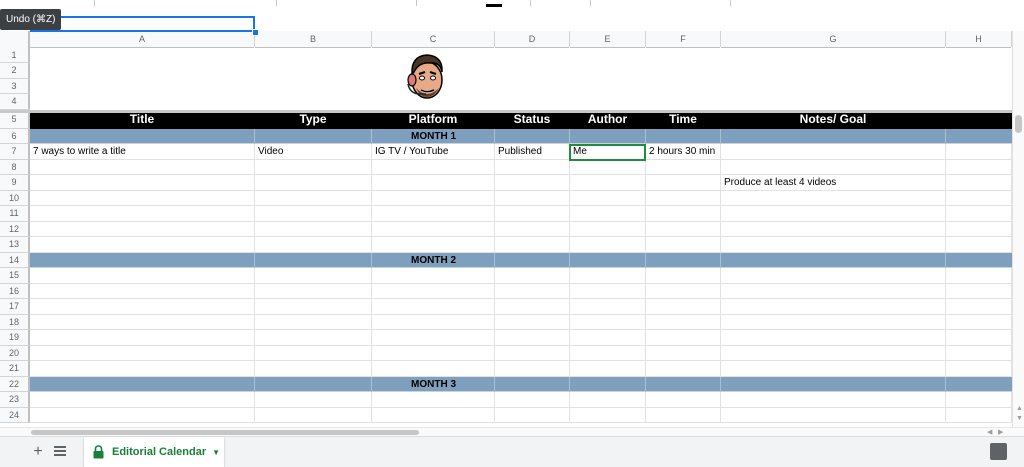 The image size is (1024, 467). I want to click on row-header: 3, so click(15, 86).